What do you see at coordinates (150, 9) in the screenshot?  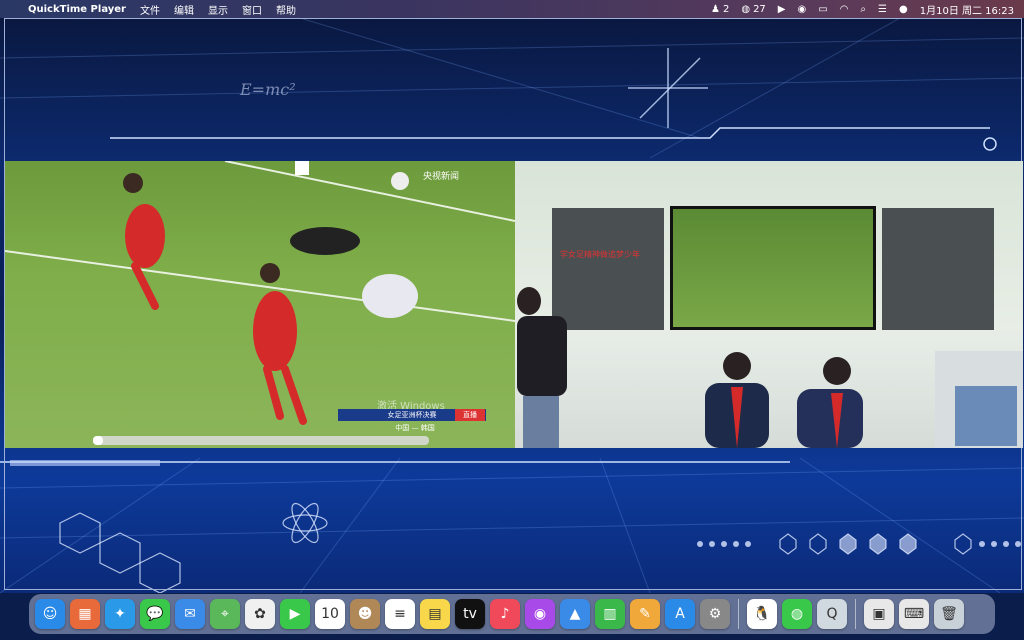 I see `menu-file: 文件` at bounding box center [150, 9].